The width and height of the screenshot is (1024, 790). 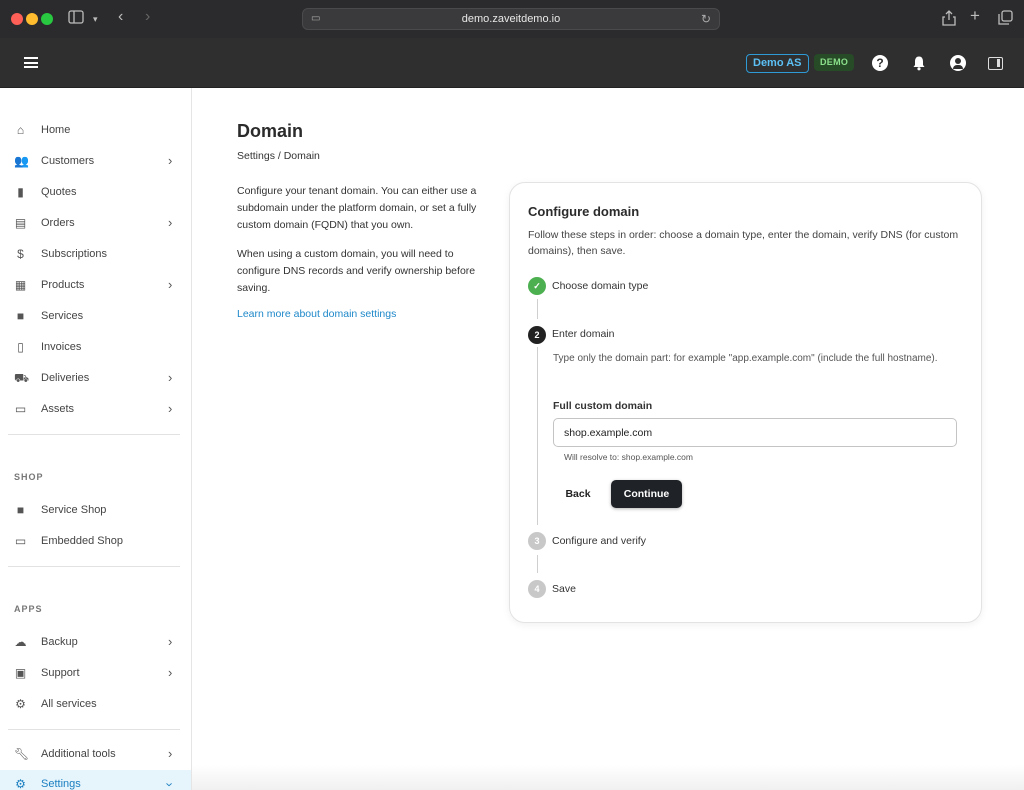 What do you see at coordinates (74, 254) in the screenshot?
I see `sidebar-item-label: Subscriptions` at bounding box center [74, 254].